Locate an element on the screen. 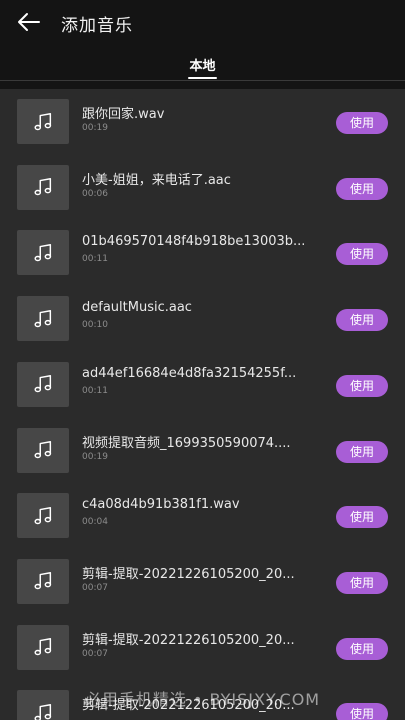 The image size is (405, 720). music-item-duration: 00:06 is located at coordinates (95, 193).